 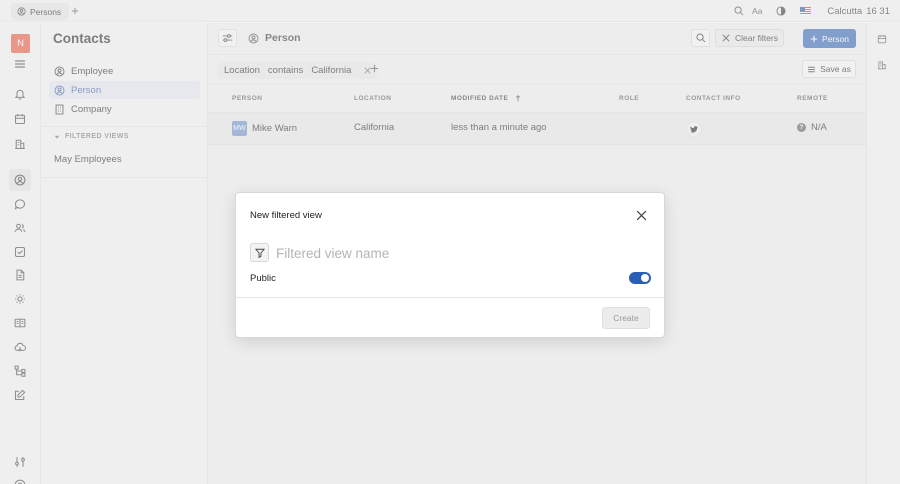 I want to click on dialog-divider, so click(x=450, y=297).